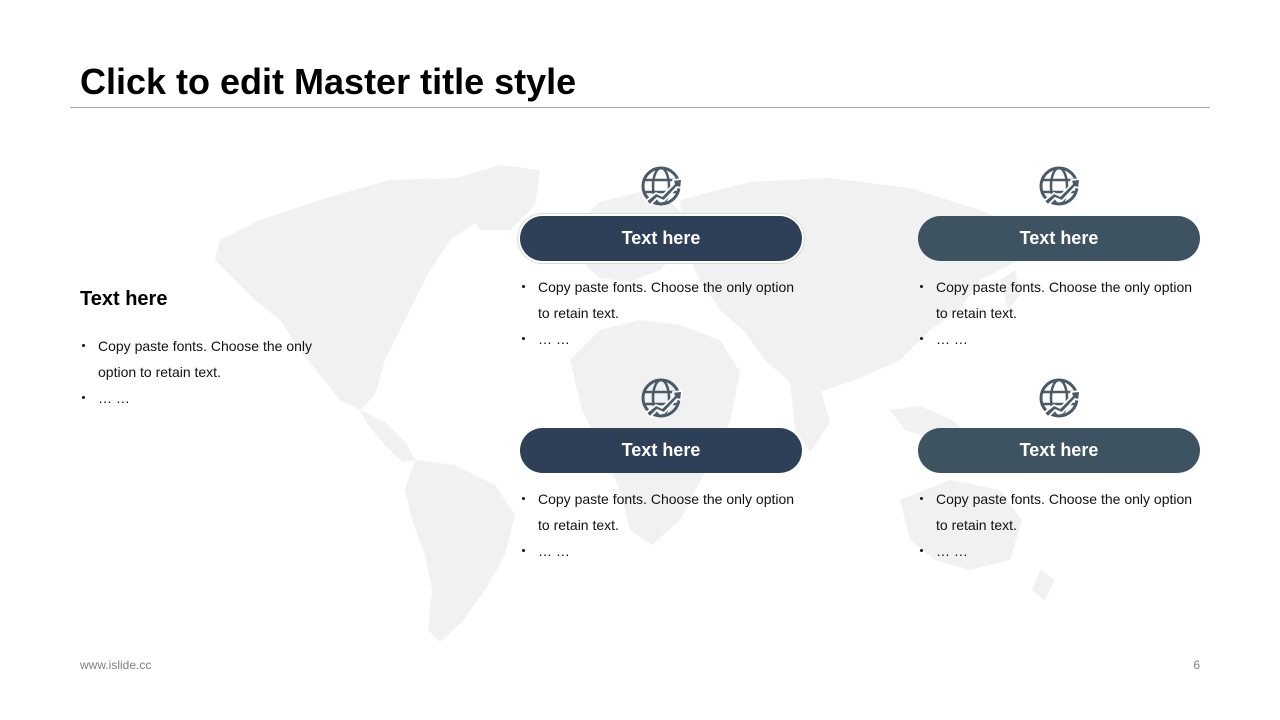 This screenshot has width=1280, height=720. What do you see at coordinates (115, 665) in the screenshot?
I see `footer-url: www.islide.cc` at bounding box center [115, 665].